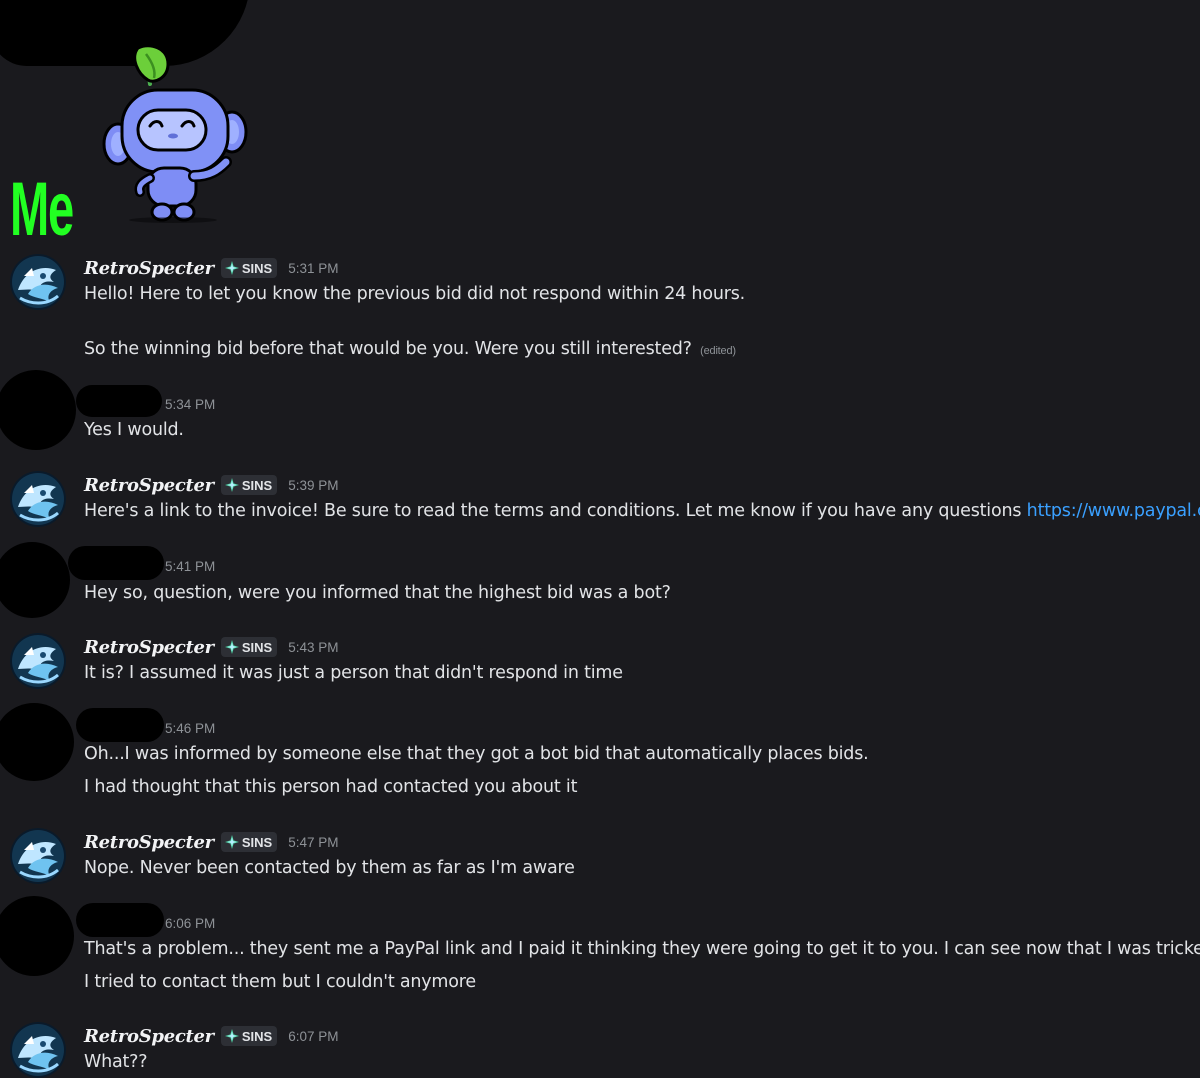  I want to click on message-header: RetroSpecter SINS 5:39 PM, so click(211, 485).